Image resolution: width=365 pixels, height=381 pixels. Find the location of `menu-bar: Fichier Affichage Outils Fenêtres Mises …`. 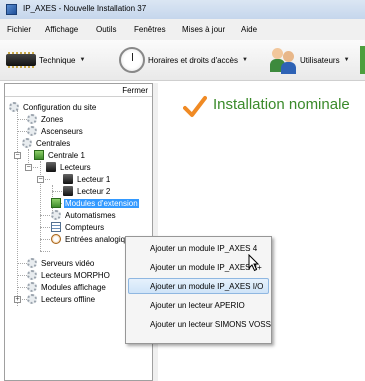

menu-bar: Fichier Affichage Outils Fenêtres Mises … is located at coordinates (182, 29).